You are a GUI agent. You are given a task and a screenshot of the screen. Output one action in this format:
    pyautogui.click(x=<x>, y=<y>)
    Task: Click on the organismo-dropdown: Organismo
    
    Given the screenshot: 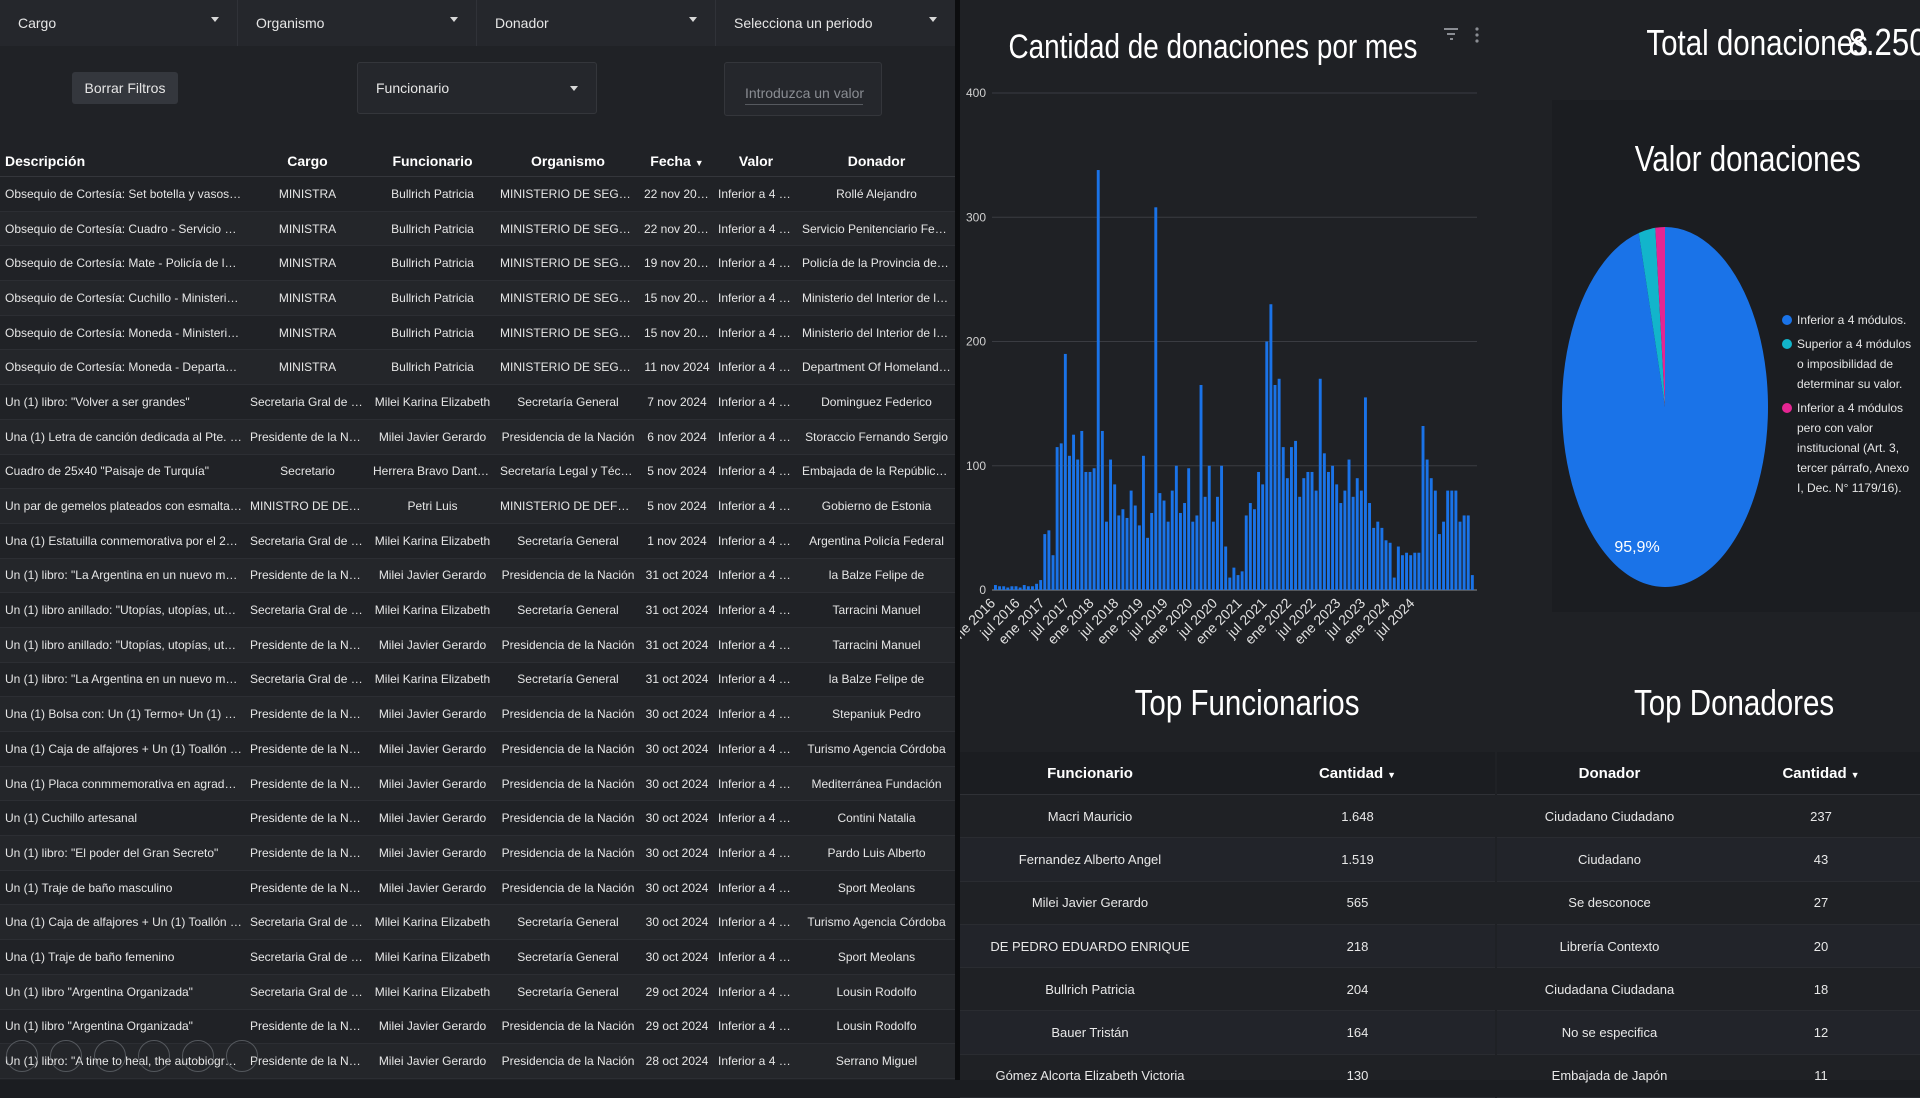 What is the action you would take?
    pyautogui.click(x=357, y=23)
    